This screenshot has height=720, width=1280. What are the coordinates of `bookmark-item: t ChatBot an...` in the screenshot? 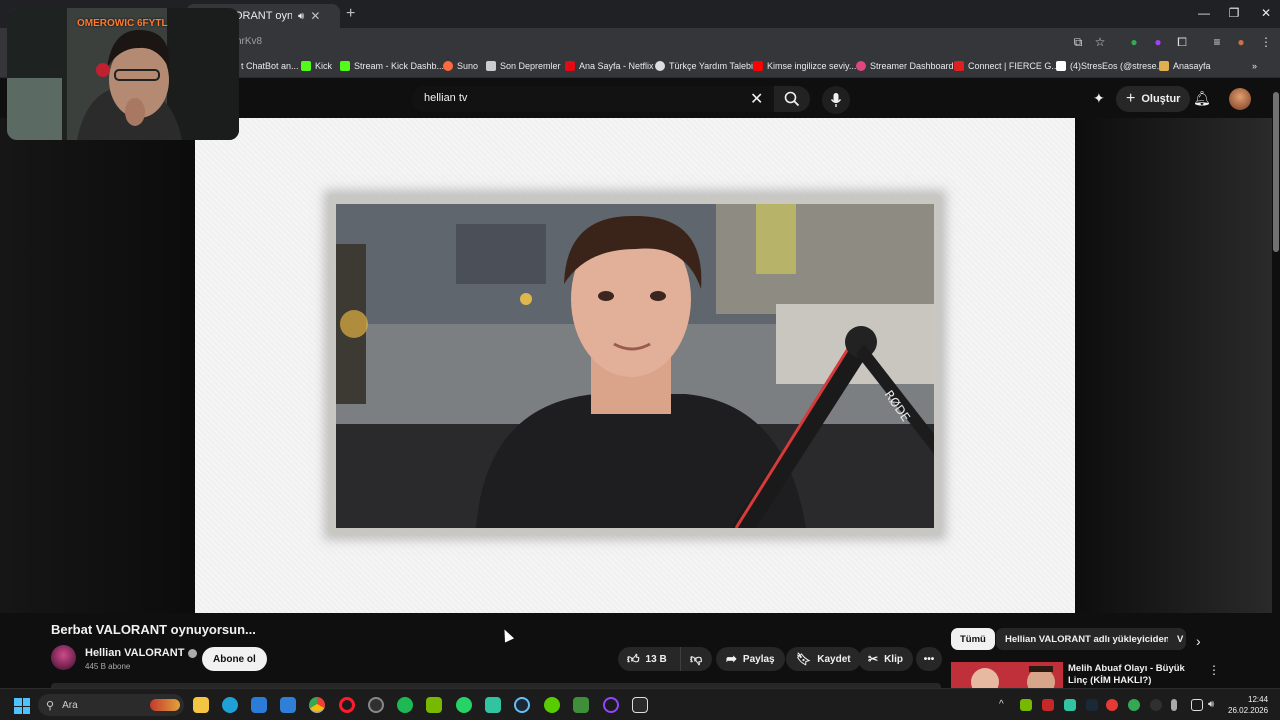 It's located at (270, 66).